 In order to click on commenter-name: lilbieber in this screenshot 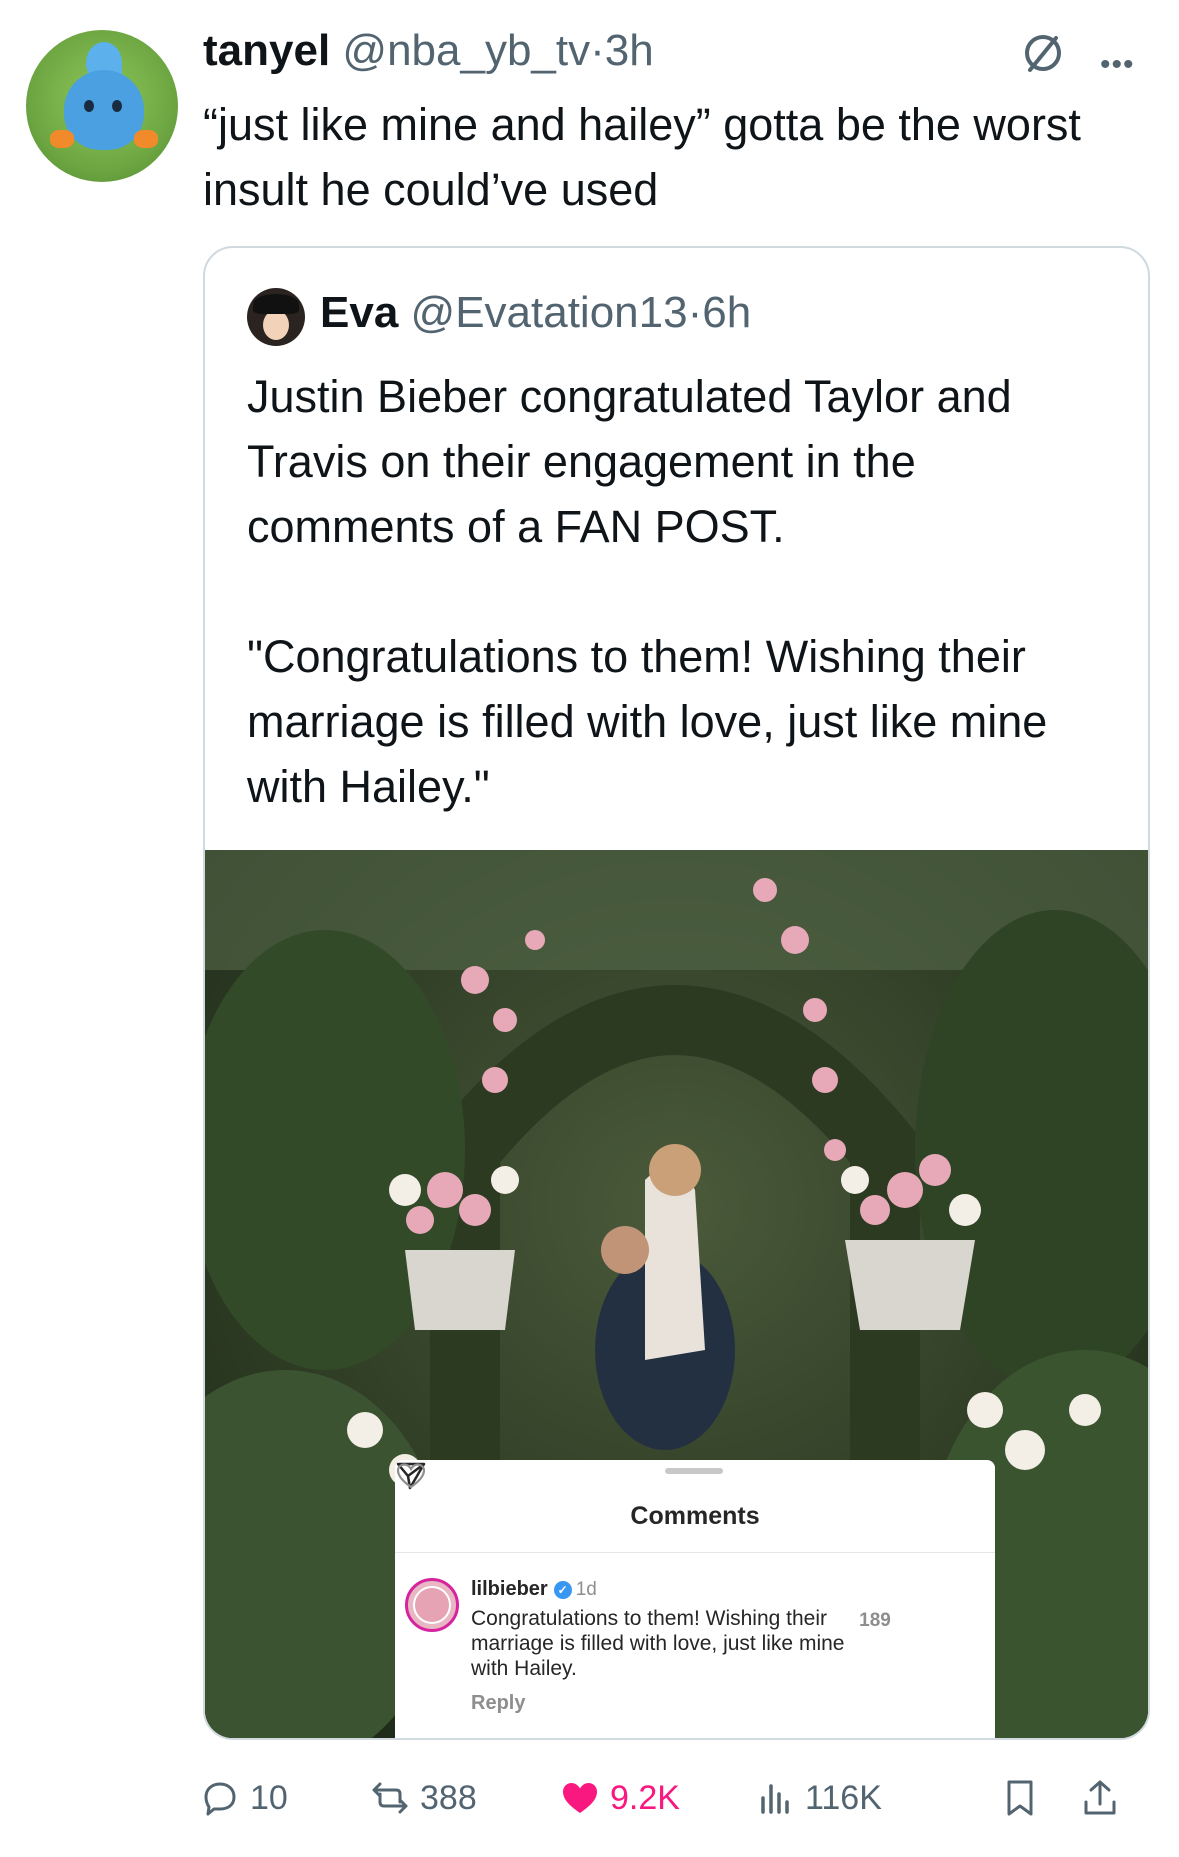, I will do `click(509, 1589)`.